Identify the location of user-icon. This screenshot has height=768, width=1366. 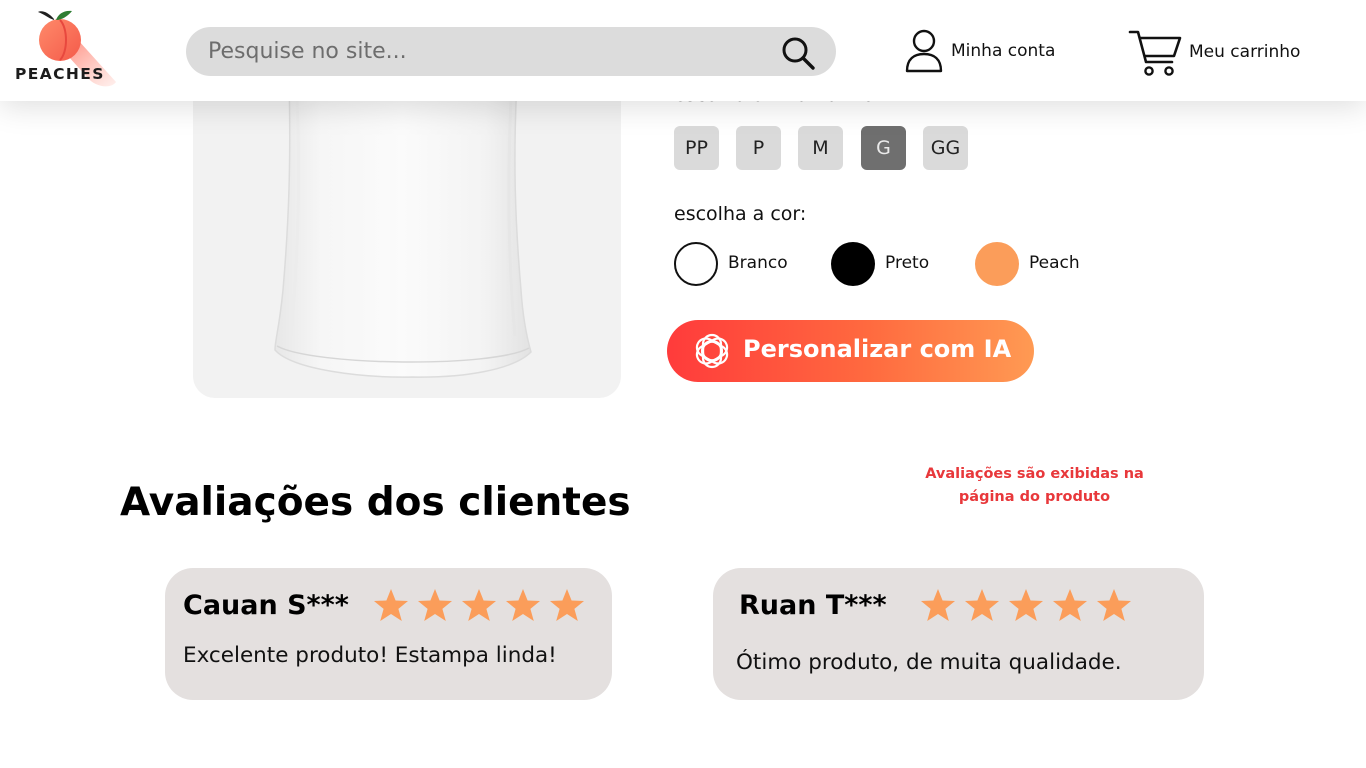
(924, 51).